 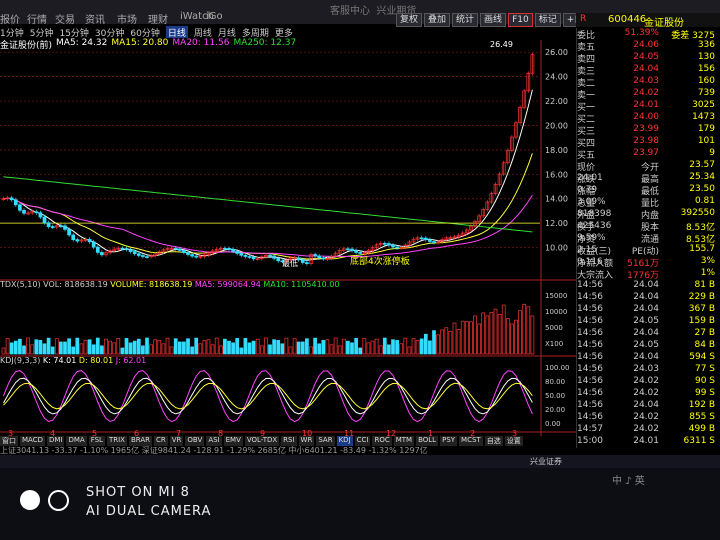 I want to click on period-tab: 15分钟, so click(x=73, y=32).